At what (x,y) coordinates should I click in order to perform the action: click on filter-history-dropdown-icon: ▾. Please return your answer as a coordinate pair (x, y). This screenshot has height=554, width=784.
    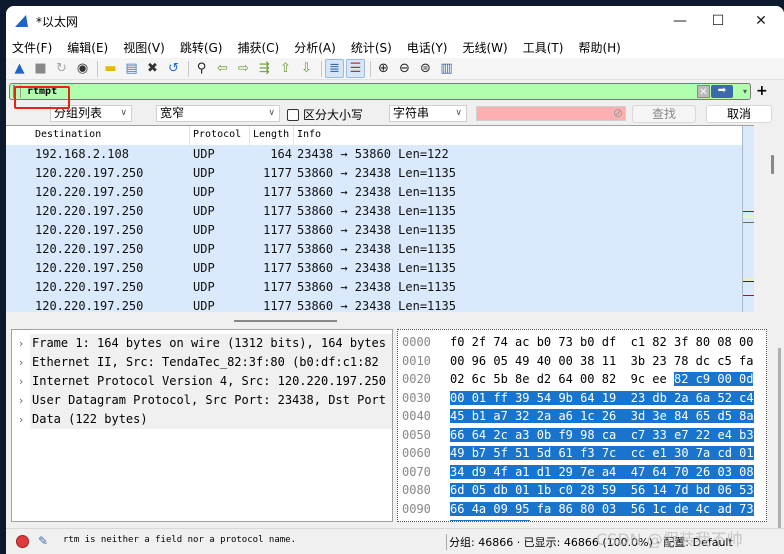
    Looking at the image, I should click on (745, 91).